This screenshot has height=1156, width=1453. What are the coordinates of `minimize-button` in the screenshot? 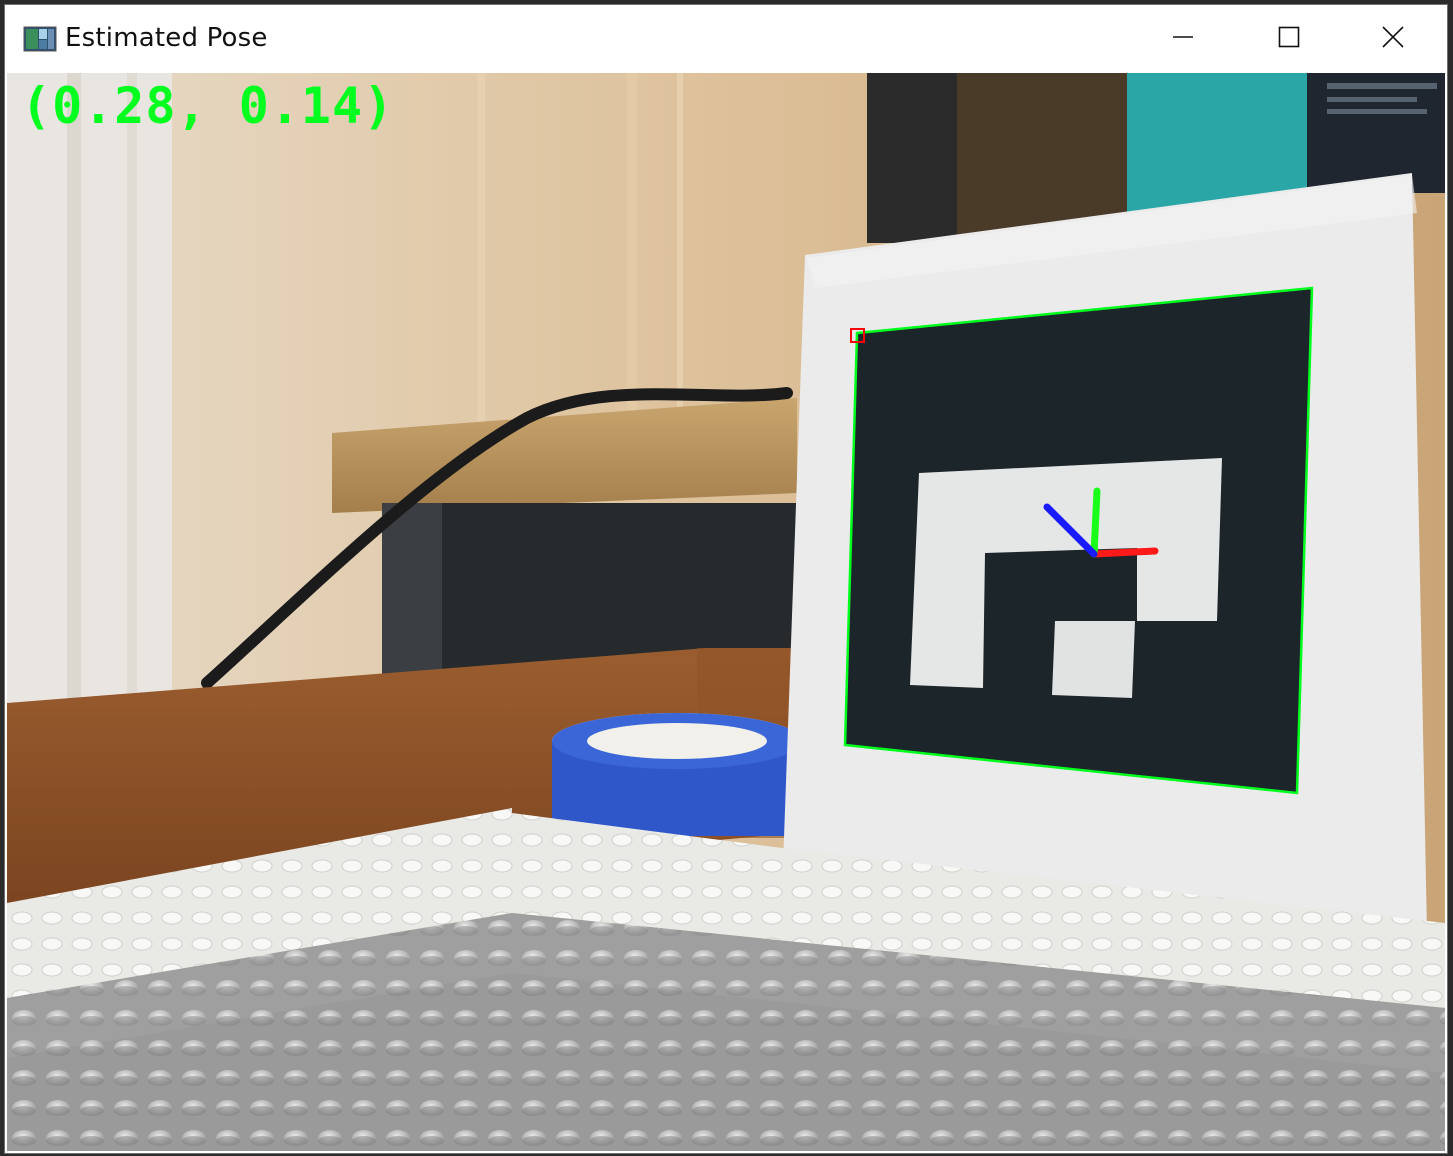 It's located at (1183, 37).